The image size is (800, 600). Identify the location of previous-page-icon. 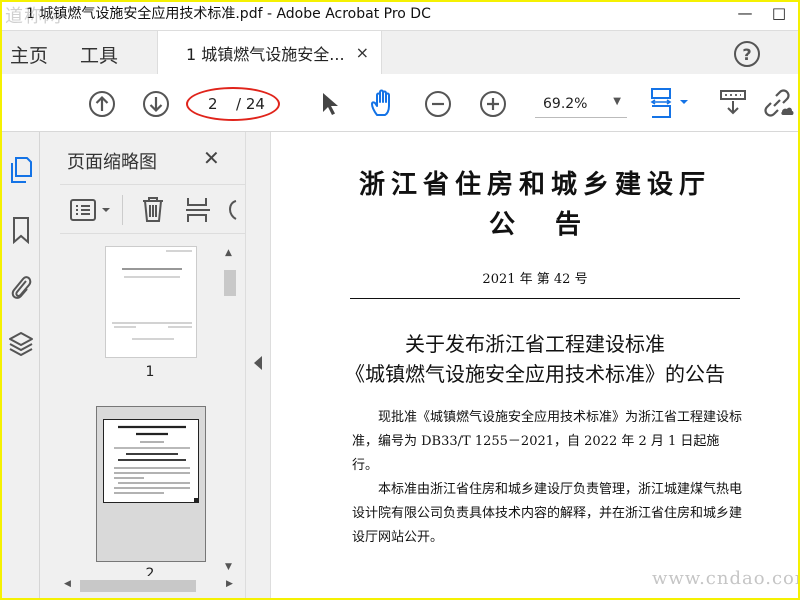
(102, 104).